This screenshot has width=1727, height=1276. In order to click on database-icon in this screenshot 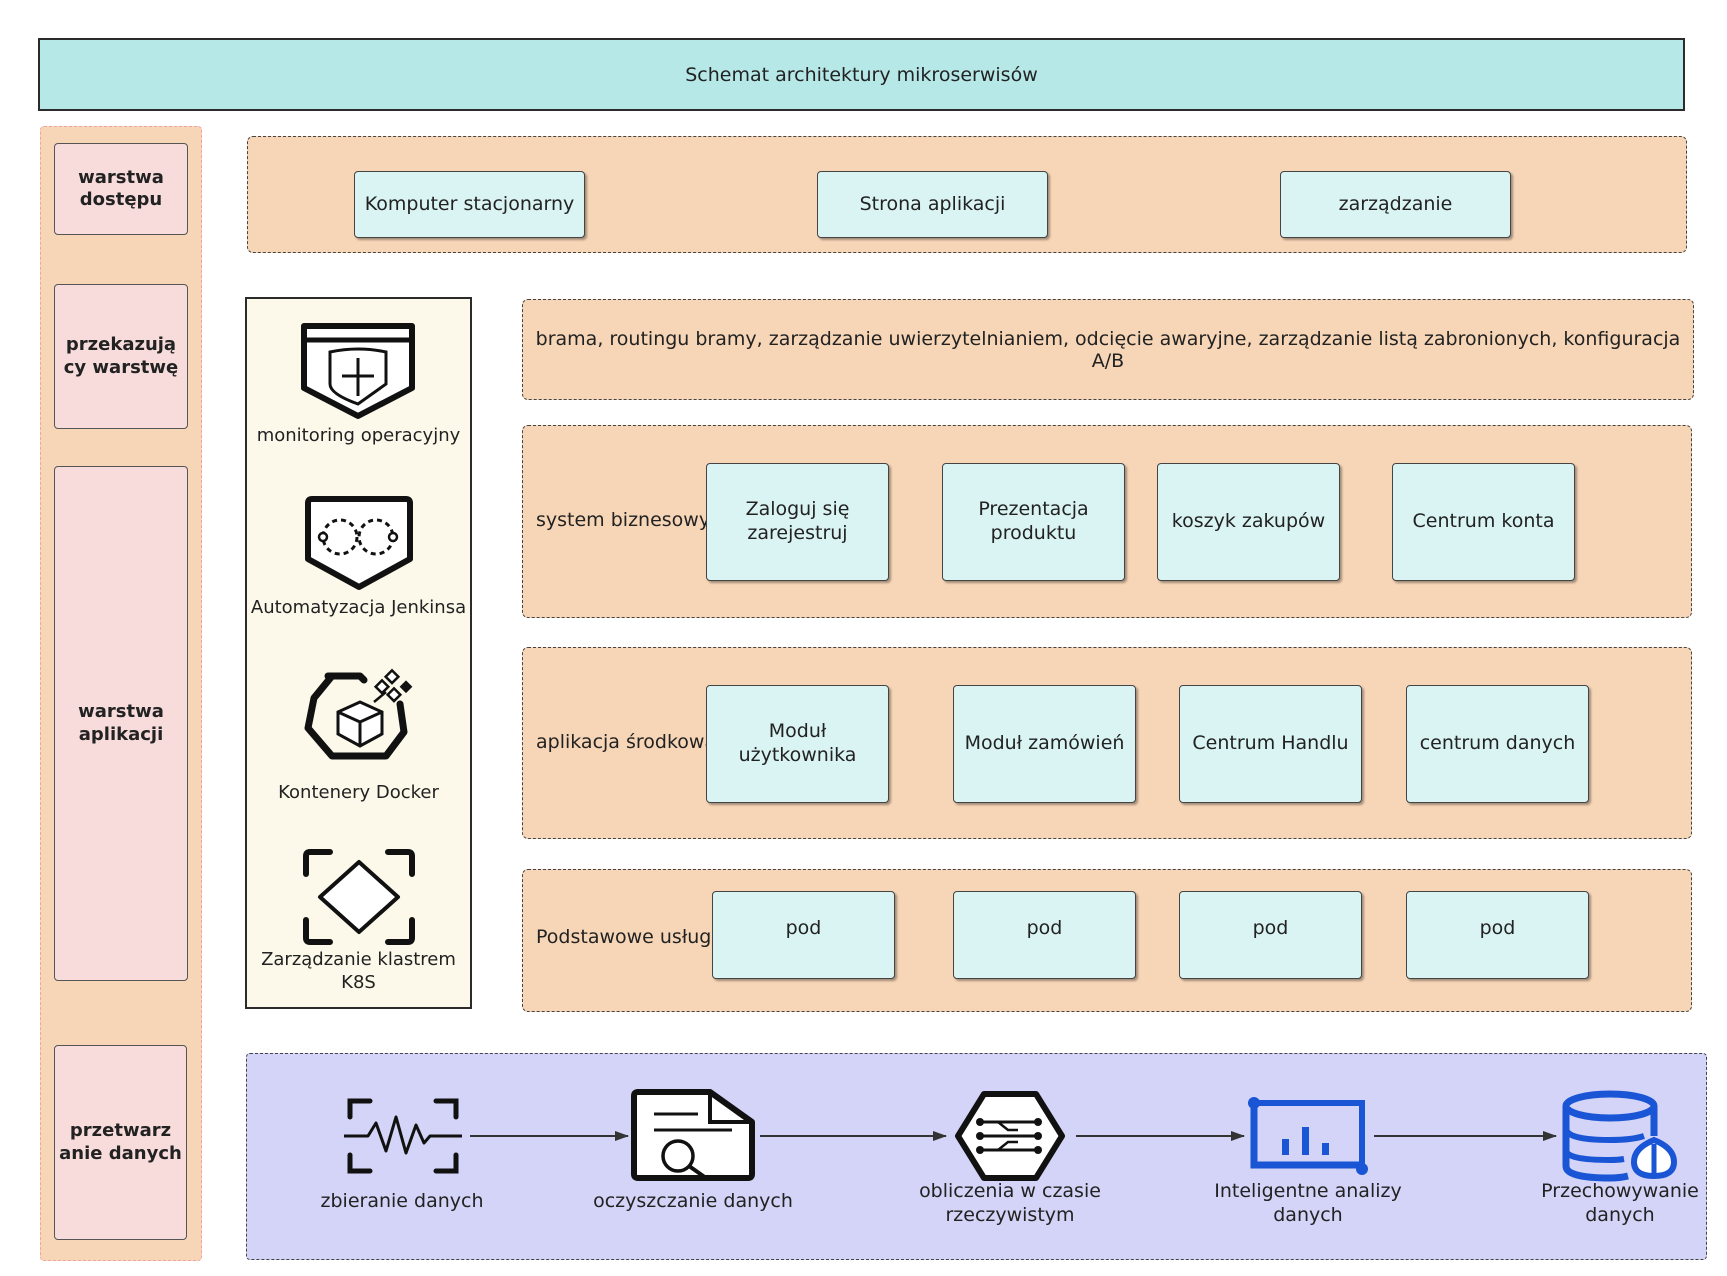, I will do `click(1620, 1136)`.